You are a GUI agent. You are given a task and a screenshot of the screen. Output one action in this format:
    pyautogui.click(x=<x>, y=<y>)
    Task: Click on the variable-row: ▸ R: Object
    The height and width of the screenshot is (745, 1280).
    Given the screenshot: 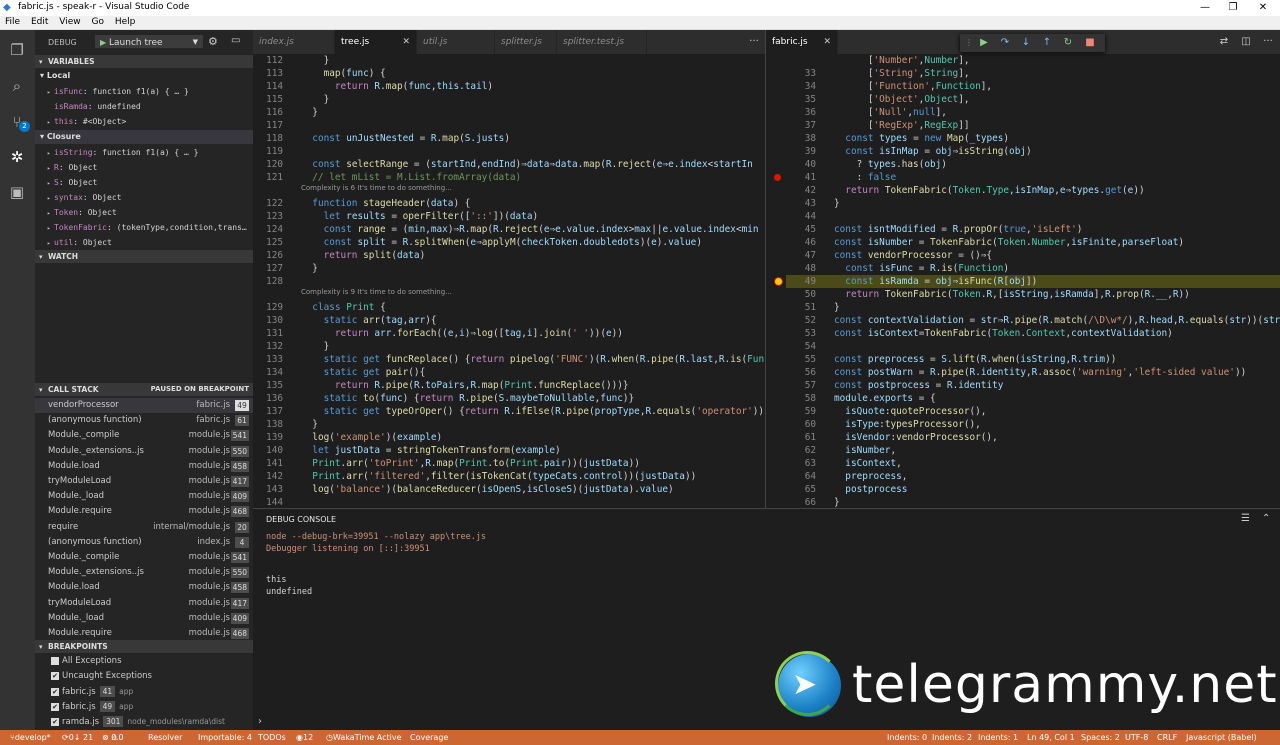 What is the action you would take?
    pyautogui.click(x=144, y=167)
    